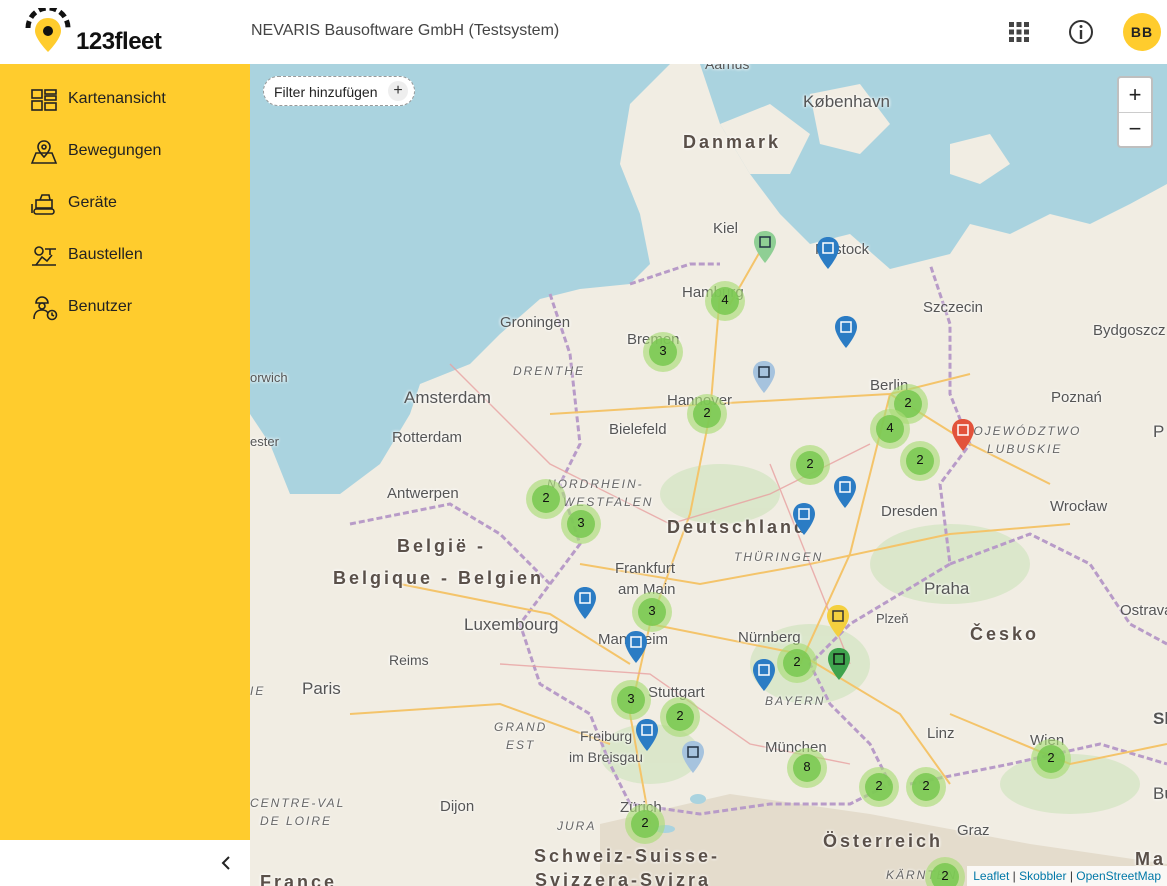 The image size is (1167, 886). I want to click on map-label: CENTRE-VAL, so click(298, 803).